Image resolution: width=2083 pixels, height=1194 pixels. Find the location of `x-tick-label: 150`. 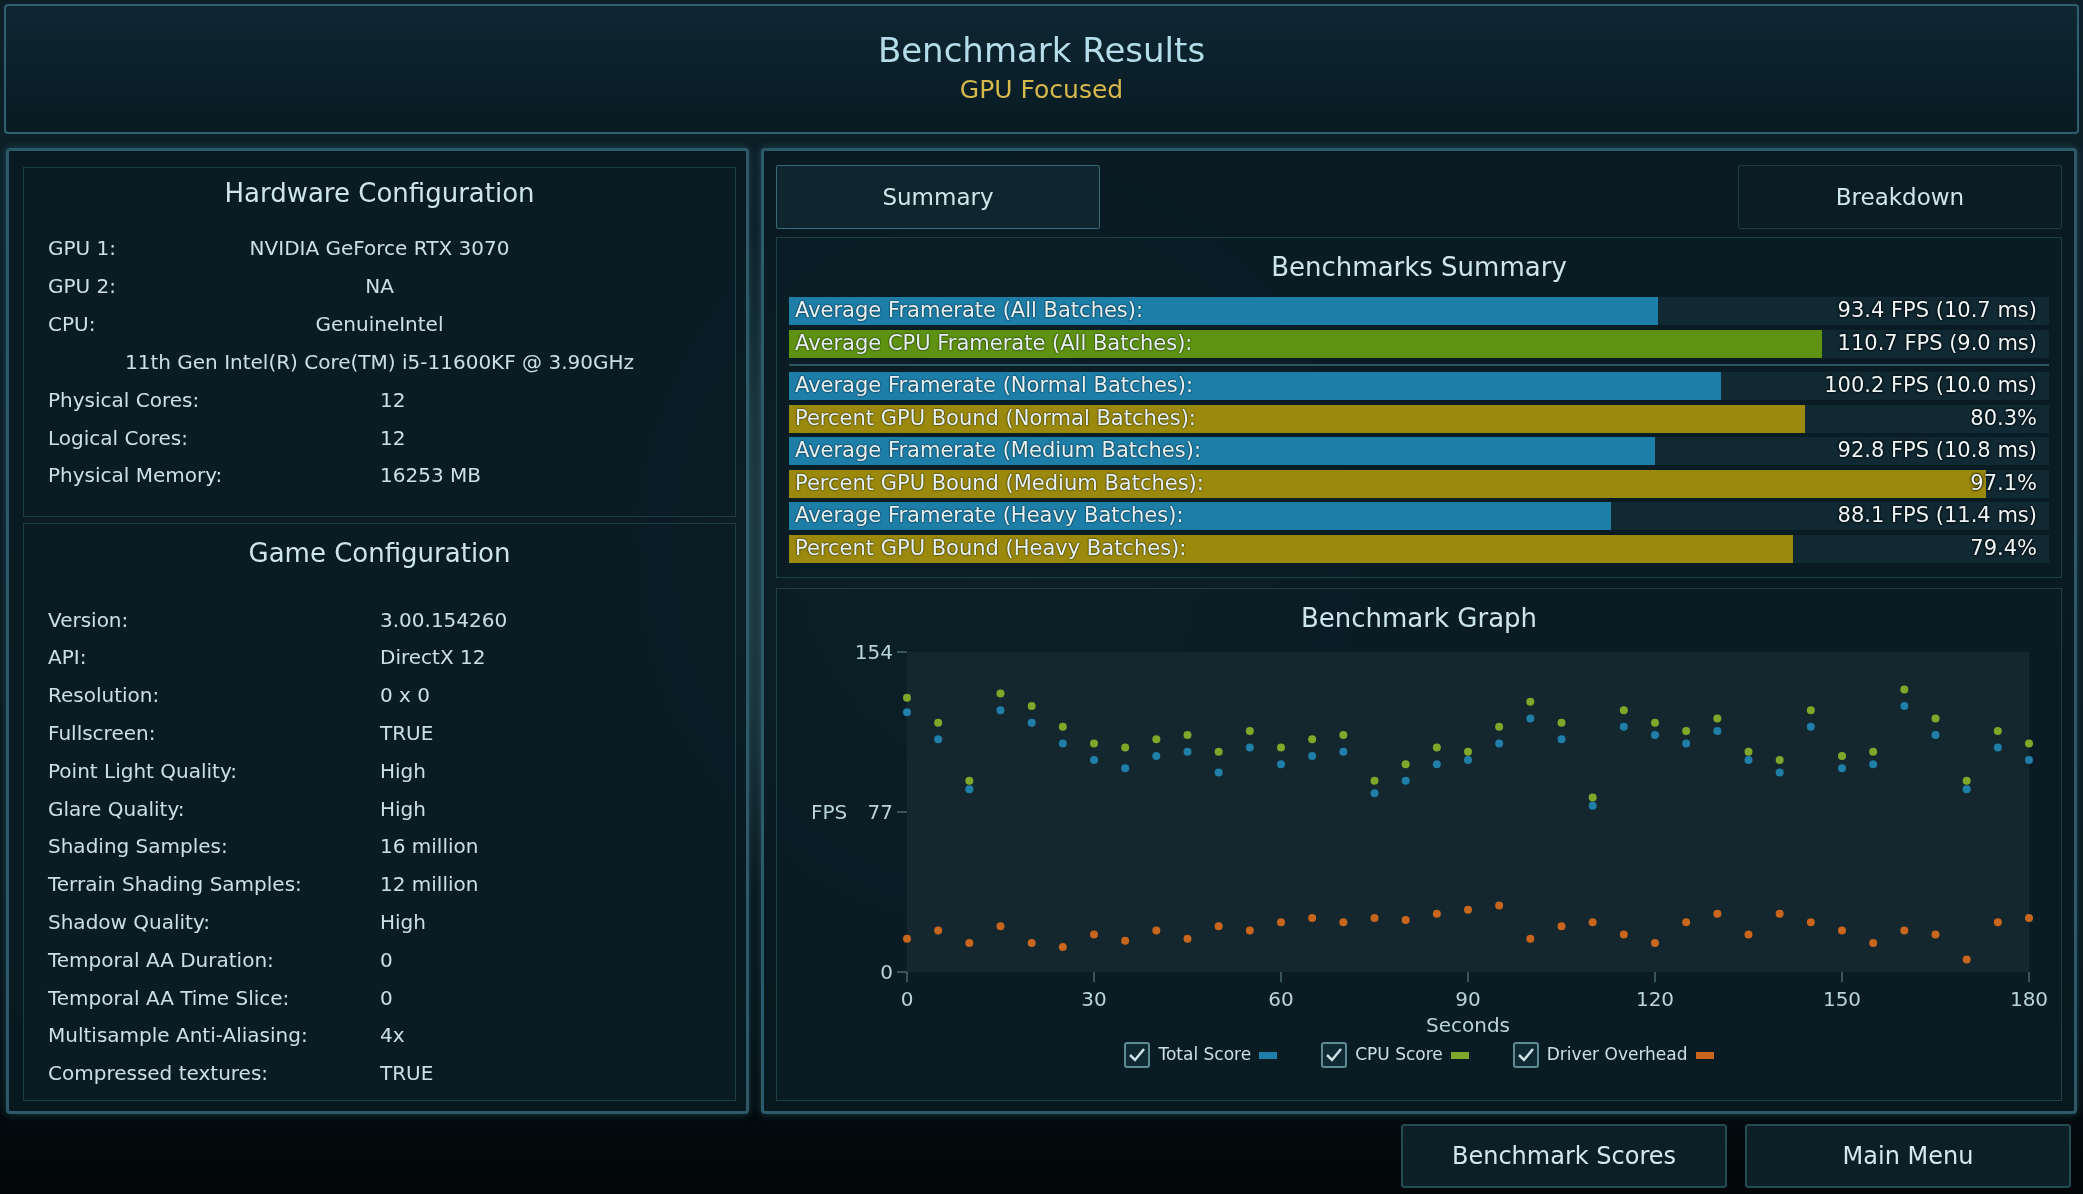

x-tick-label: 150 is located at coordinates (1842, 999).